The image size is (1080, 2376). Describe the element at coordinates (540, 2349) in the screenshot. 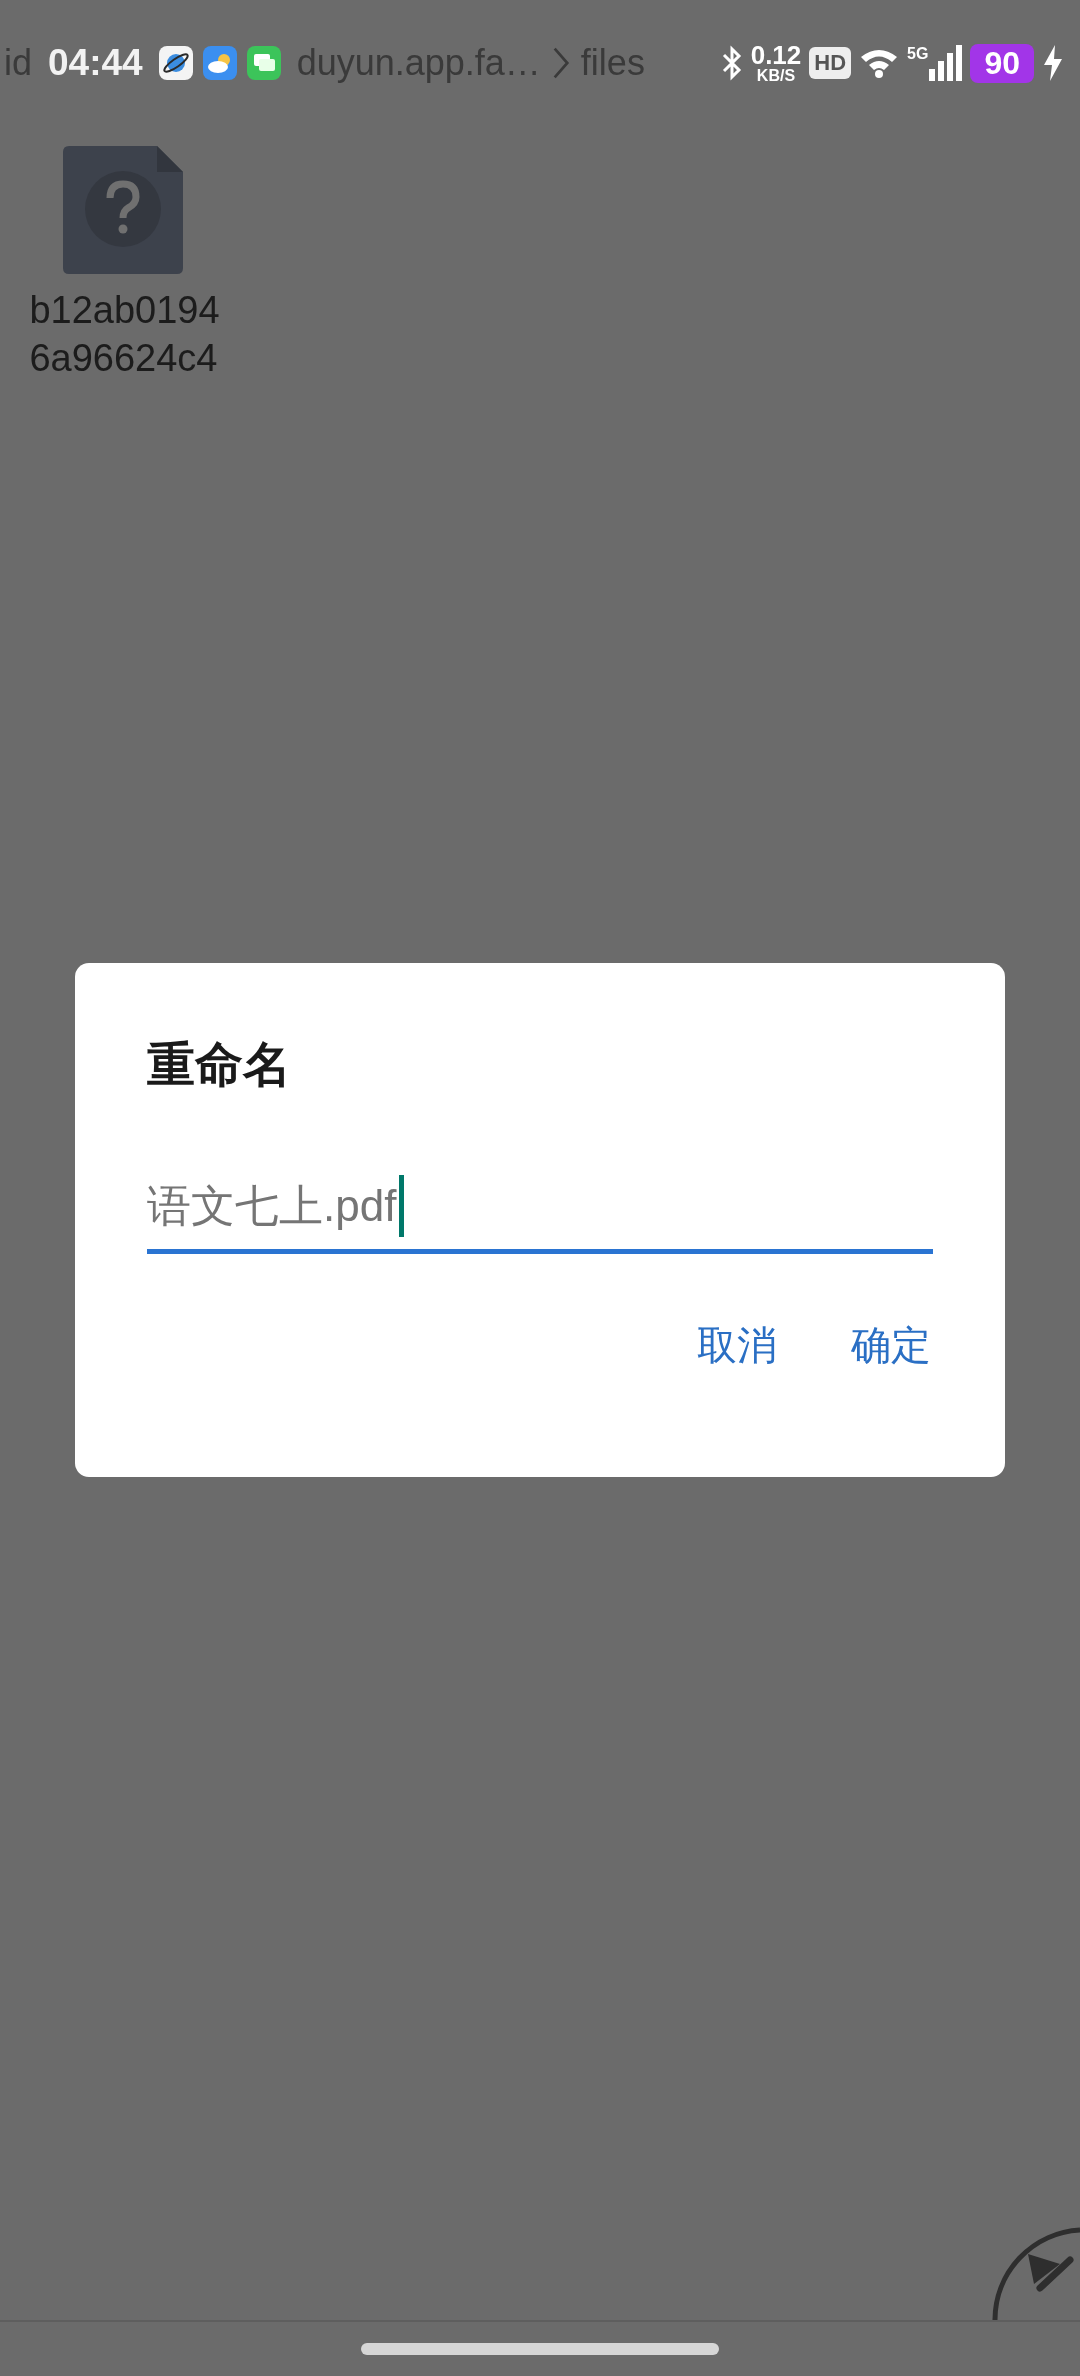

I see `home-indicator` at that location.